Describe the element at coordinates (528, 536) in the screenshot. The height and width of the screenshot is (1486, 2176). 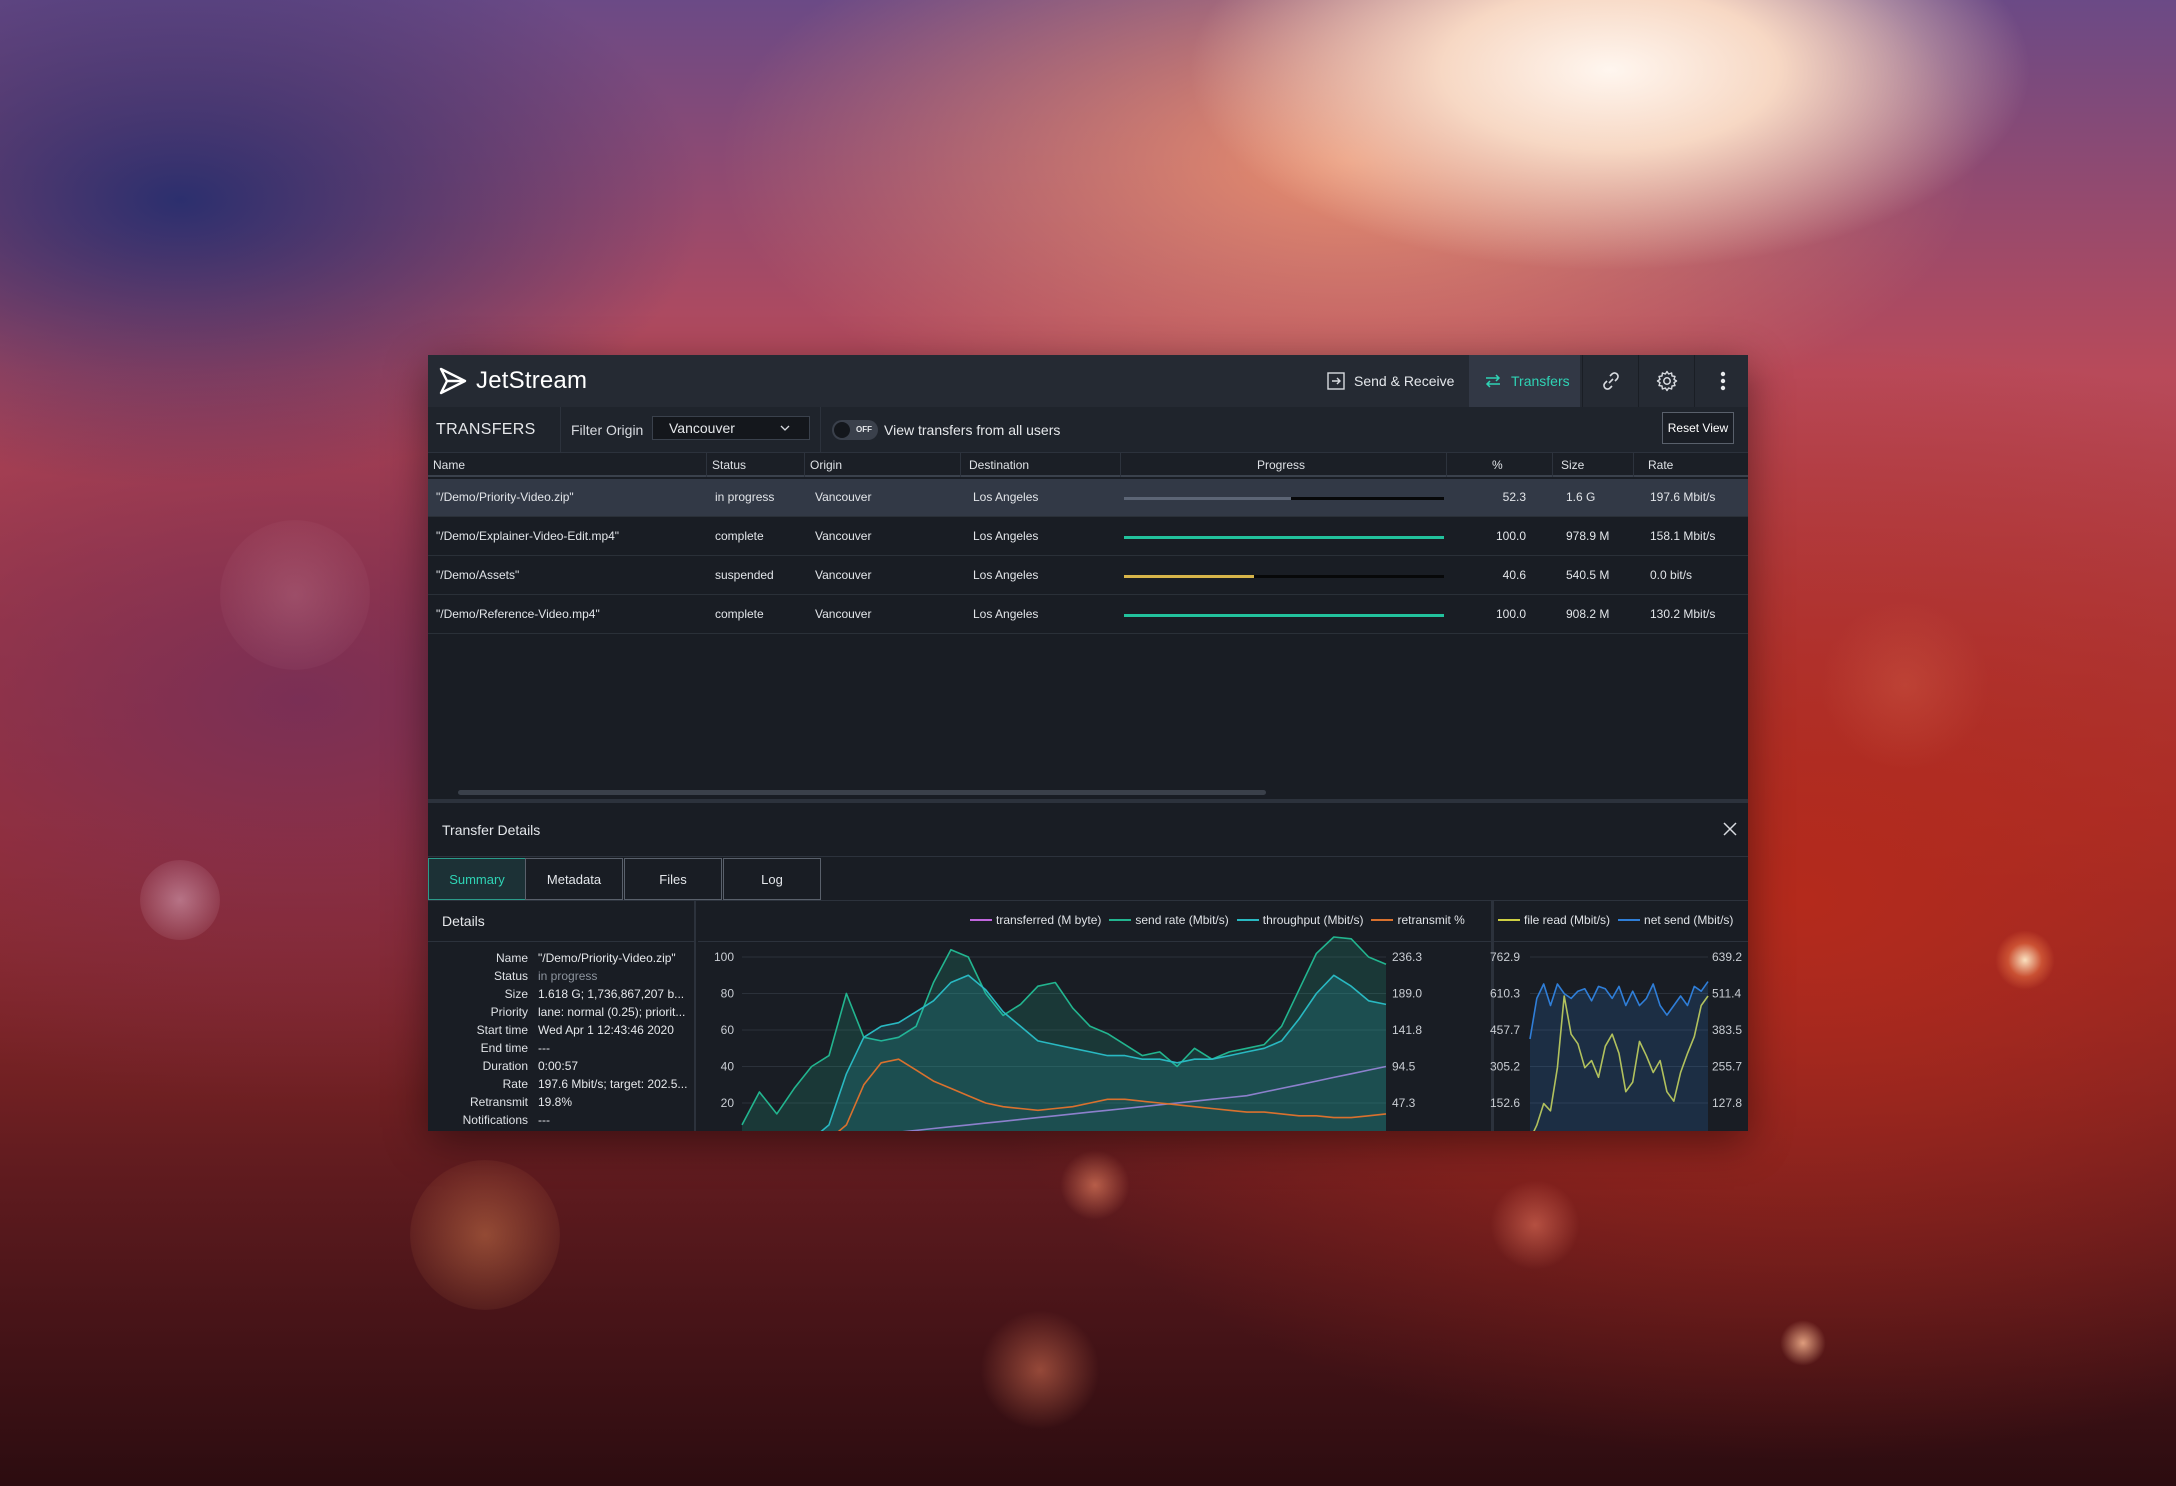
I see `cell-name: "/Demo/Explainer-Video-Edit.mp4"` at that location.